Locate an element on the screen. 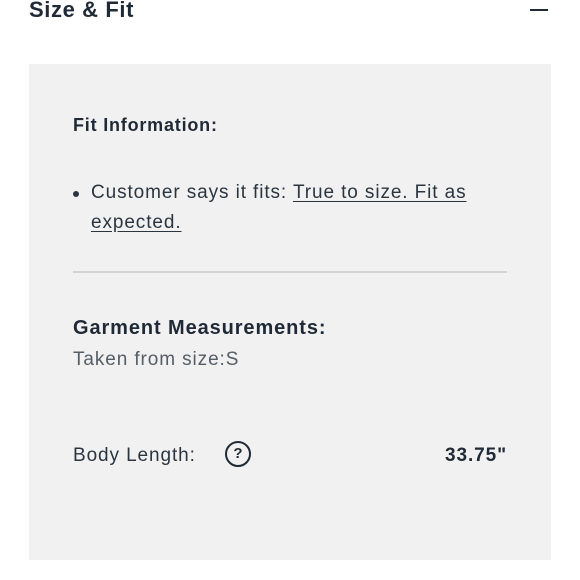 This screenshot has height=580, width=580. divider is located at coordinates (290, 272).